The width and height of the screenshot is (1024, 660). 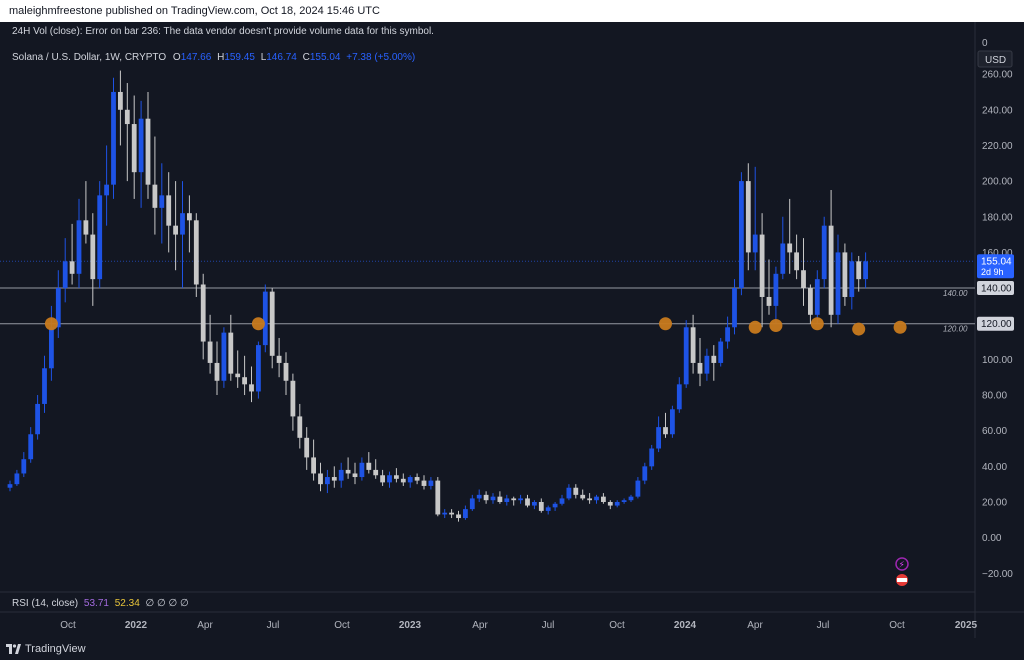 What do you see at coordinates (46, 649) in the screenshot?
I see `tradingview-logo: TradingView` at bounding box center [46, 649].